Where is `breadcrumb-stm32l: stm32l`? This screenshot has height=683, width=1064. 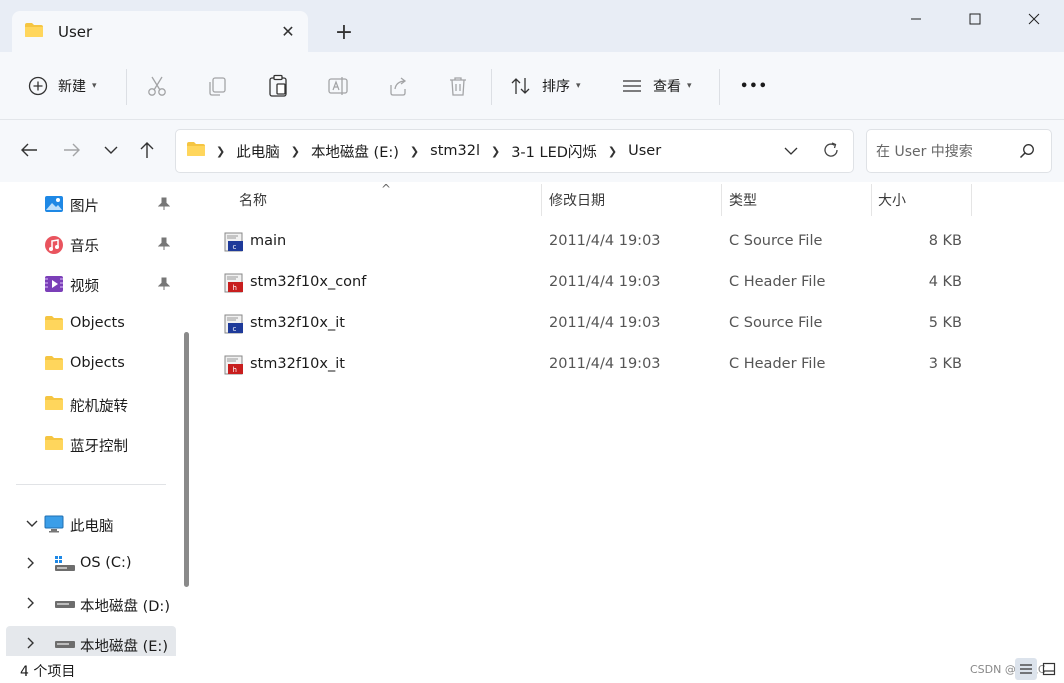
breadcrumb-stm32l: stm32l is located at coordinates (455, 151).